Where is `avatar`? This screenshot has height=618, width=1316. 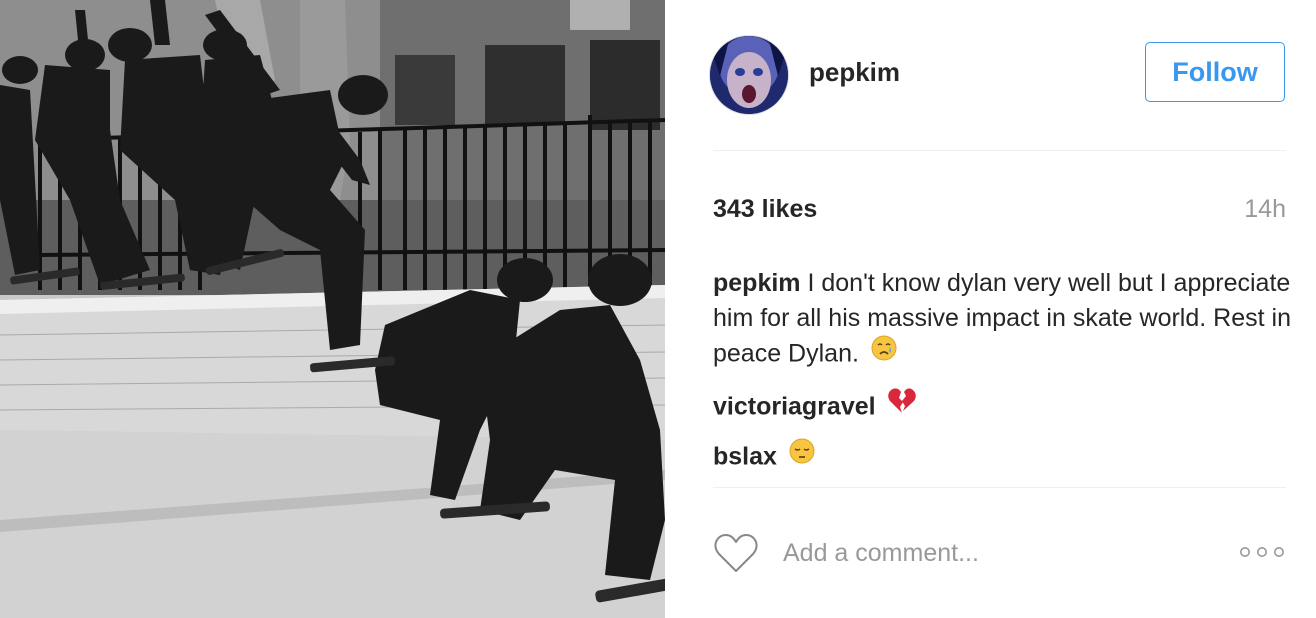 avatar is located at coordinates (749, 75).